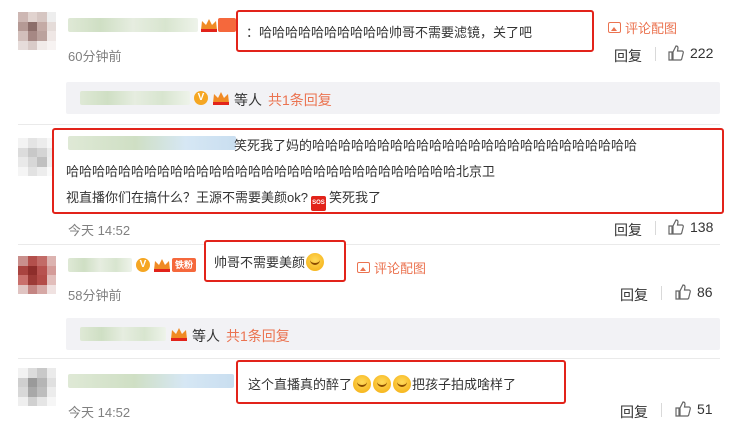 This screenshot has width=738, height=429. Describe the element at coordinates (464, 384) in the screenshot. I see `comment-text-b: 把孩子拍成啥样了` at that location.